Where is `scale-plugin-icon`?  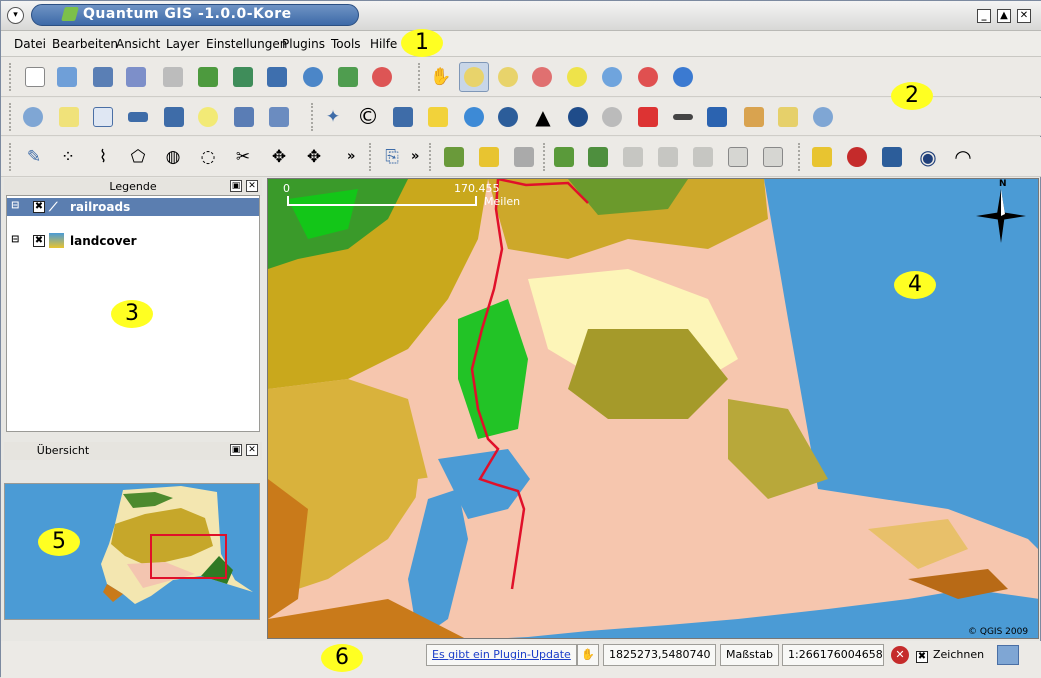
scale-plugin-icon is located at coordinates (683, 117).